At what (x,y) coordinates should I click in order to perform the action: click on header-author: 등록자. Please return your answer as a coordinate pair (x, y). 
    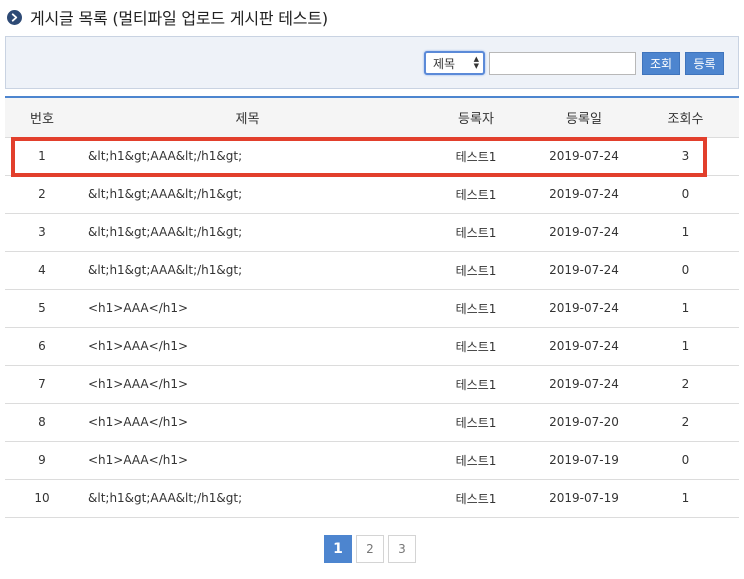
    Looking at the image, I should click on (476, 117).